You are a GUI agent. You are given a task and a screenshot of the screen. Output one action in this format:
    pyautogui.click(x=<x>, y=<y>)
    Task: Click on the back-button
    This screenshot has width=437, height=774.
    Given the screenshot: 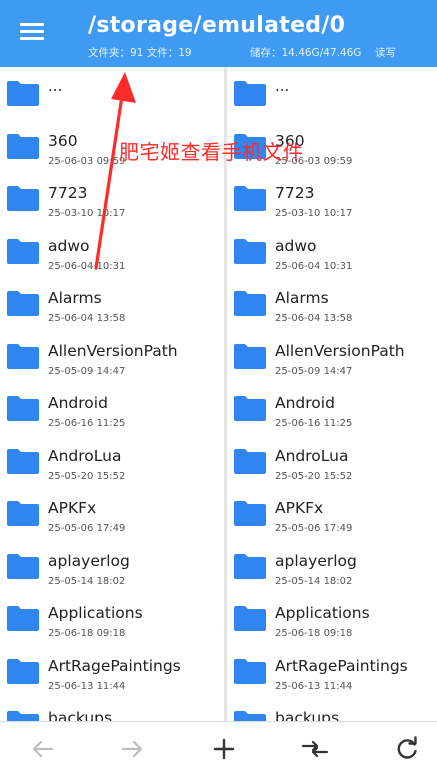 What is the action you would take?
    pyautogui.click(x=43, y=749)
    